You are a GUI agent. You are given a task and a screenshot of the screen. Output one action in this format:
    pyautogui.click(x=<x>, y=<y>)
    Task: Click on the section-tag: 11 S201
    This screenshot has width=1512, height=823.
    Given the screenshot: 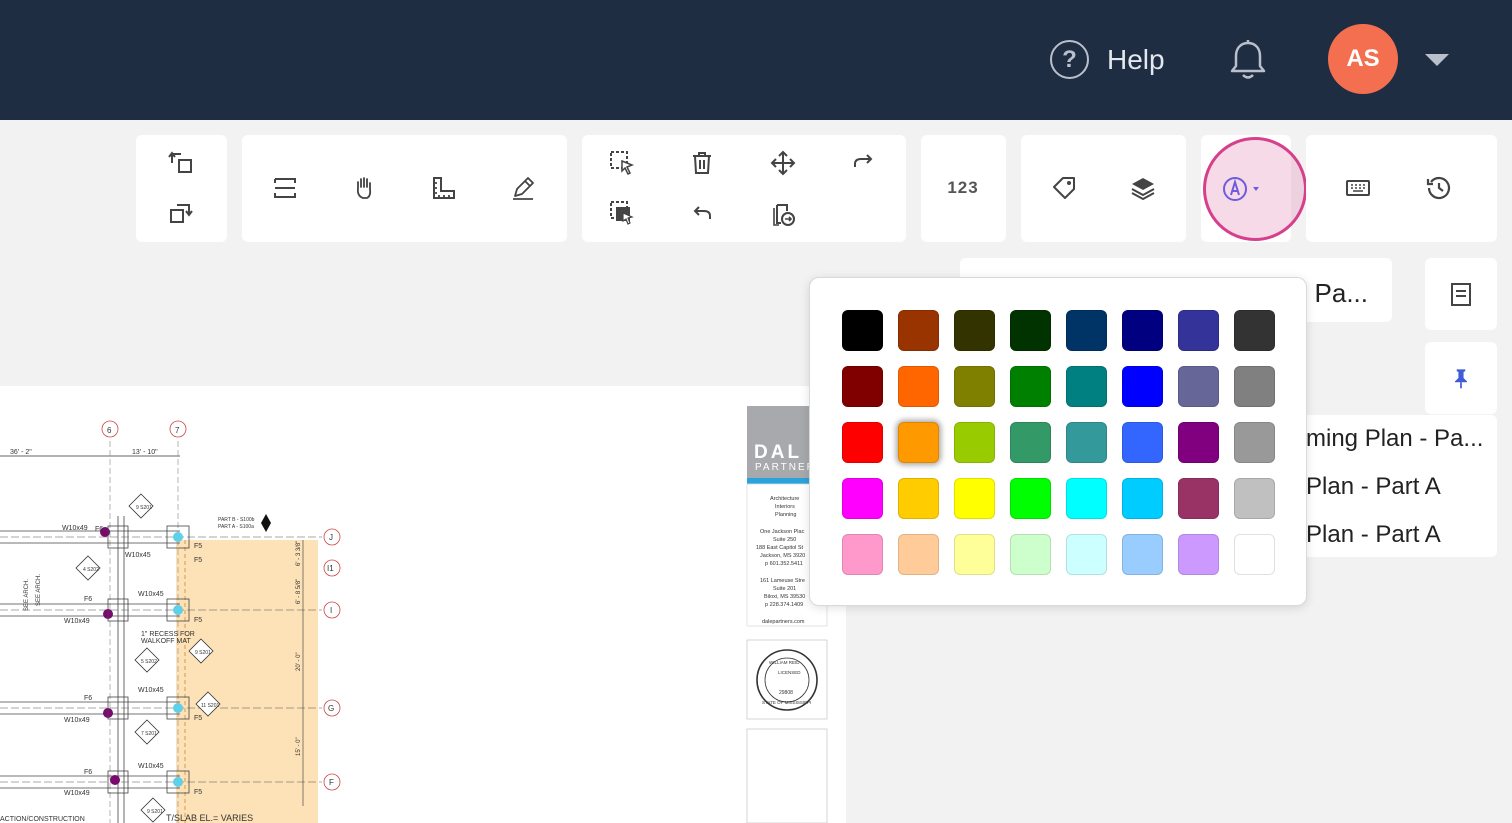 What is the action you would take?
    pyautogui.click(x=210, y=706)
    